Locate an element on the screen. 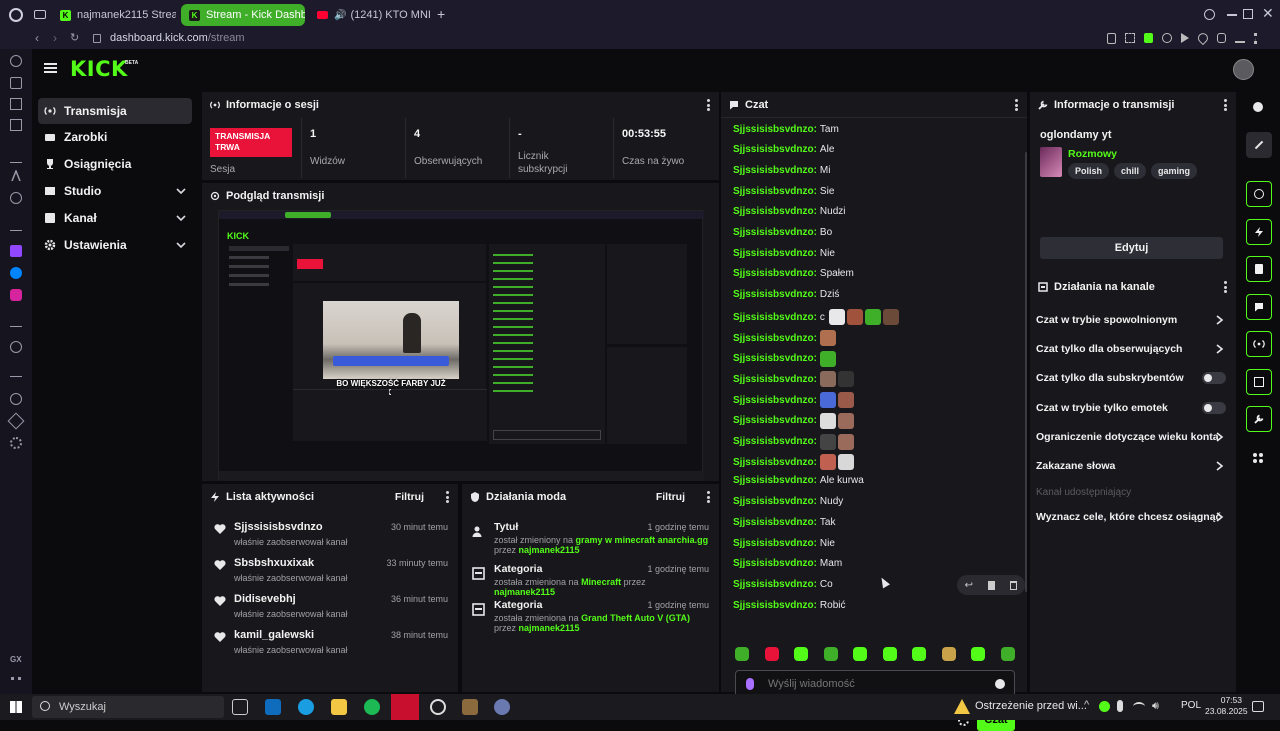 The height and width of the screenshot is (731, 1280). play-circle-icon is located at coordinates (16, 347).